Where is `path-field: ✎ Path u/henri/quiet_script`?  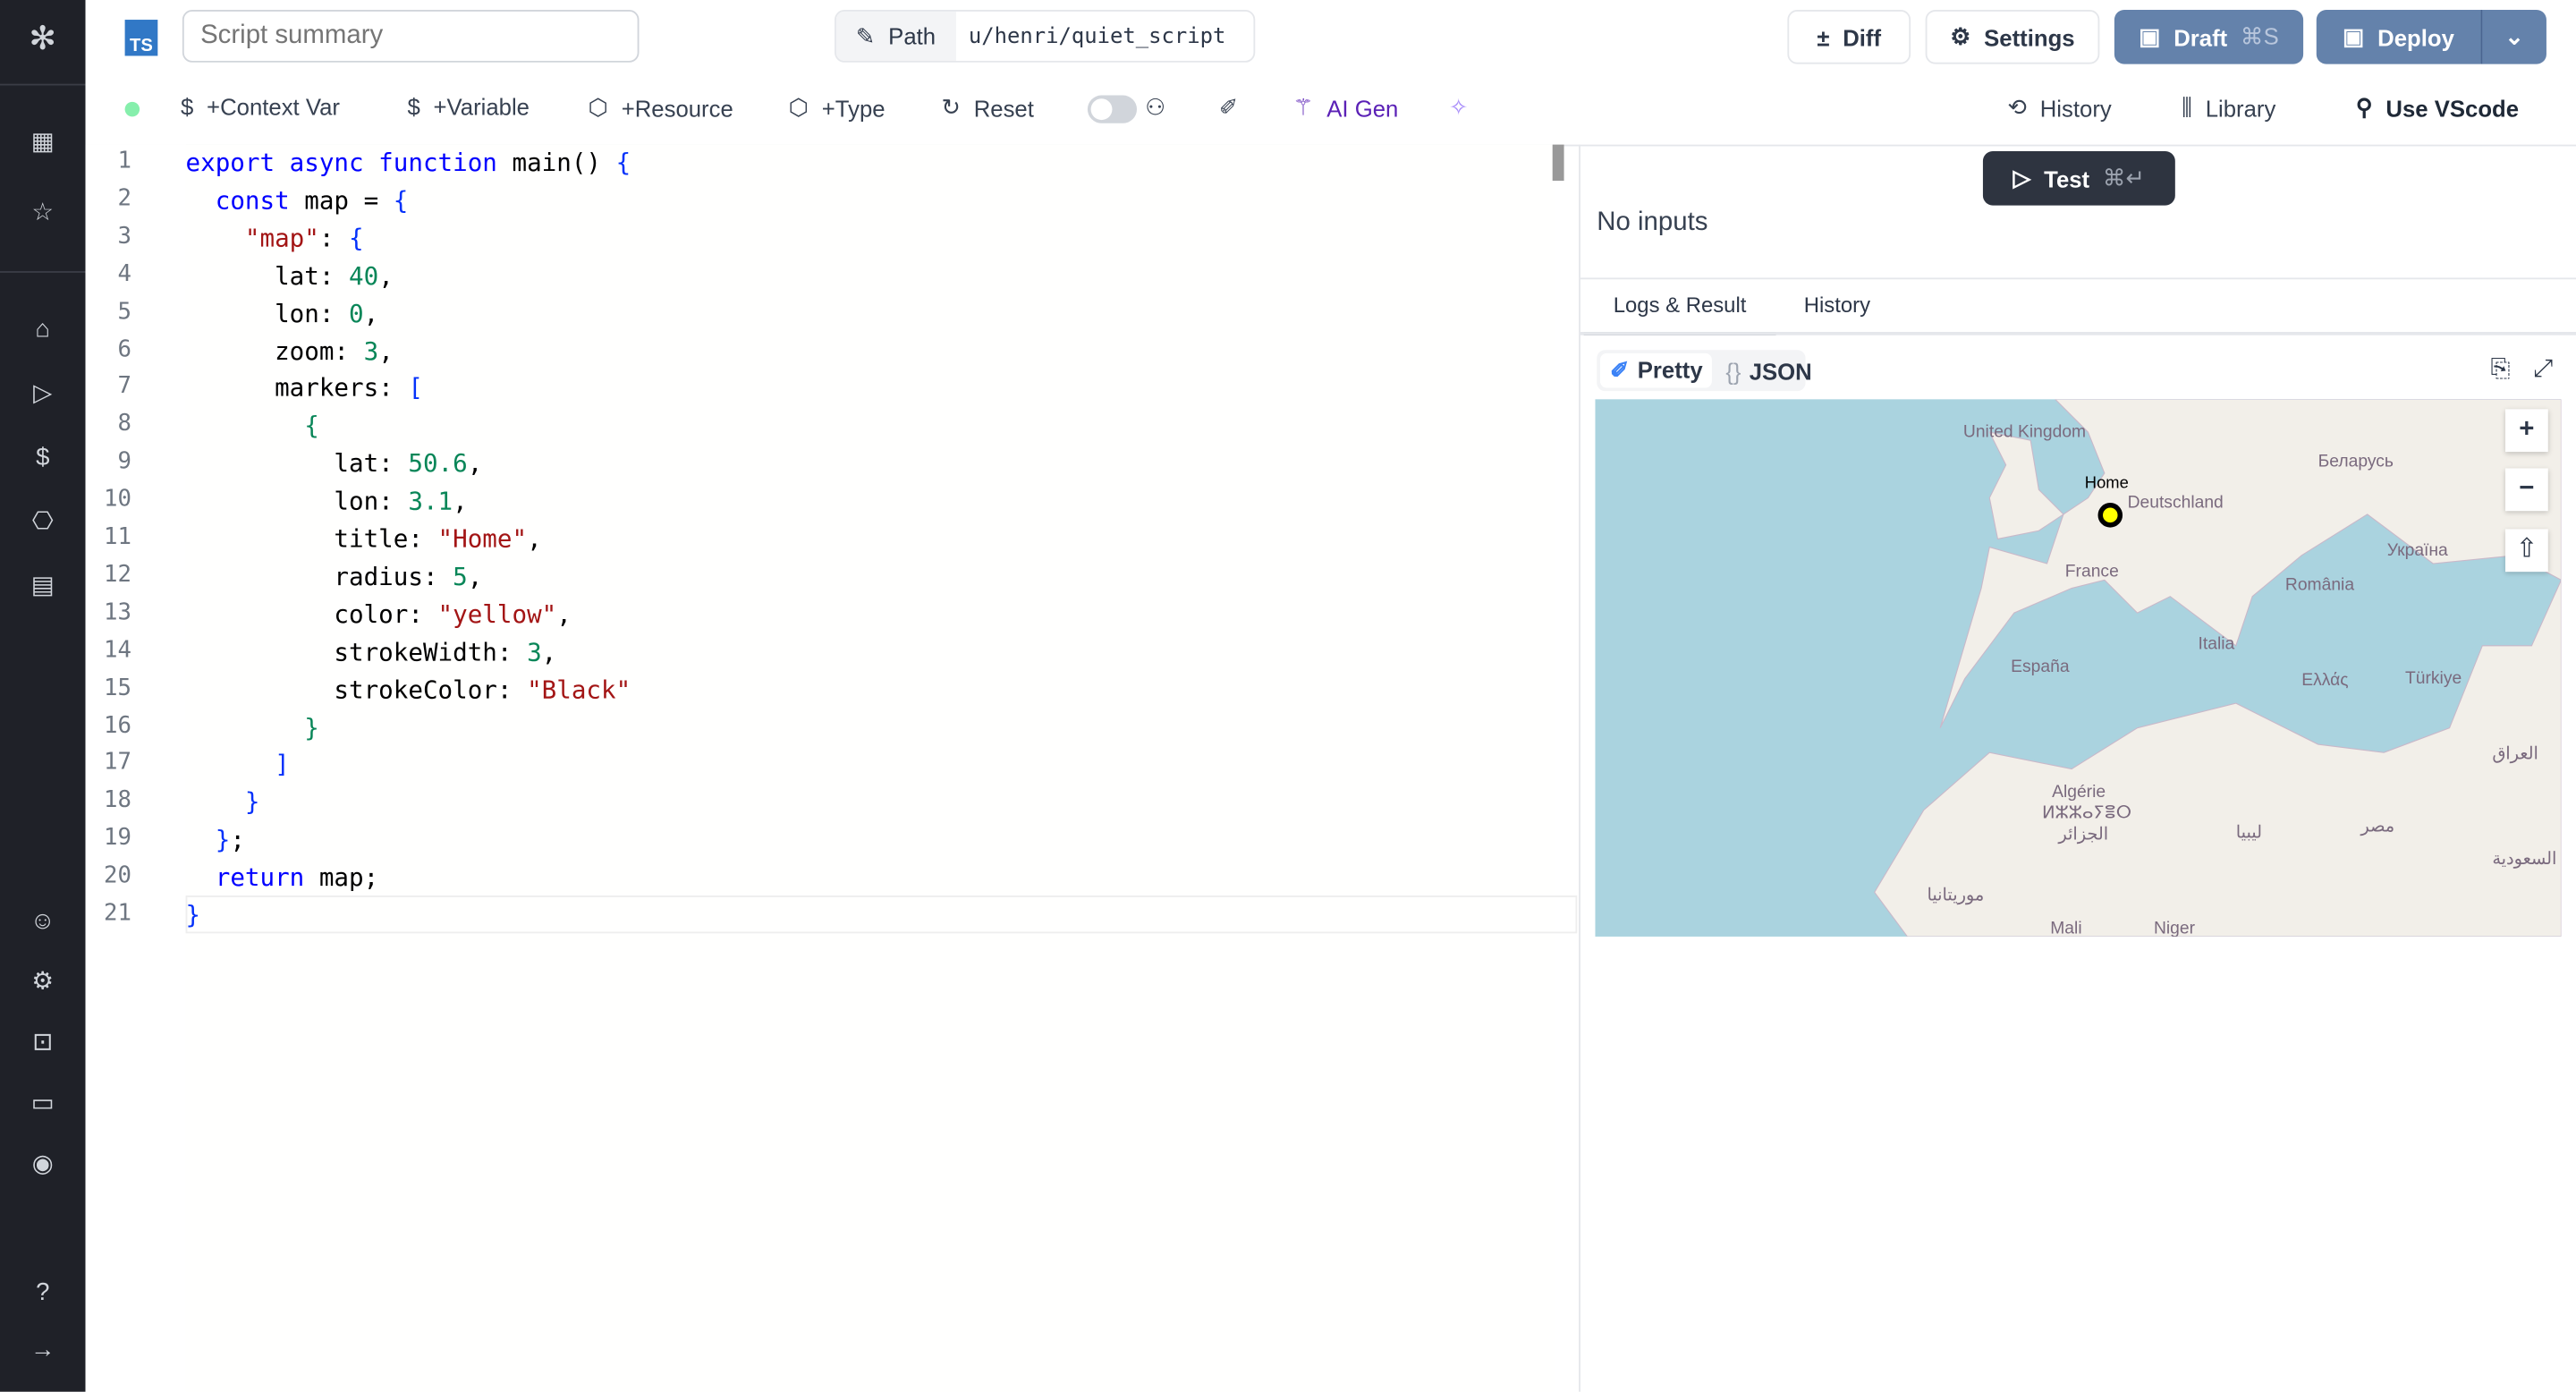 path-field: ✎ Path u/henri/quiet_script is located at coordinates (1045, 36).